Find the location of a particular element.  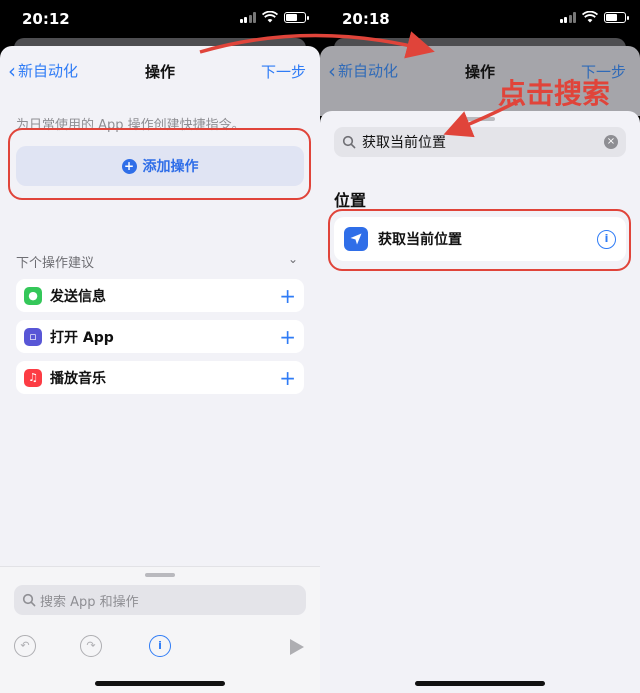

bottom-toolbar: ↶ ↷ i is located at coordinates (160, 646).